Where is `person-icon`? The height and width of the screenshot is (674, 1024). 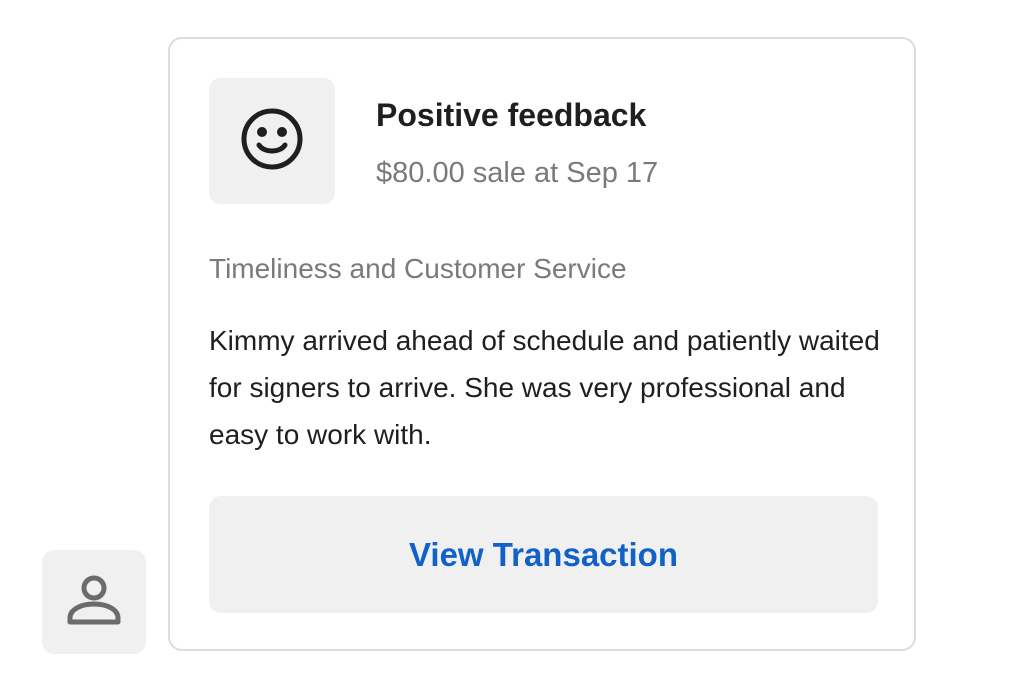
person-icon is located at coordinates (94, 602).